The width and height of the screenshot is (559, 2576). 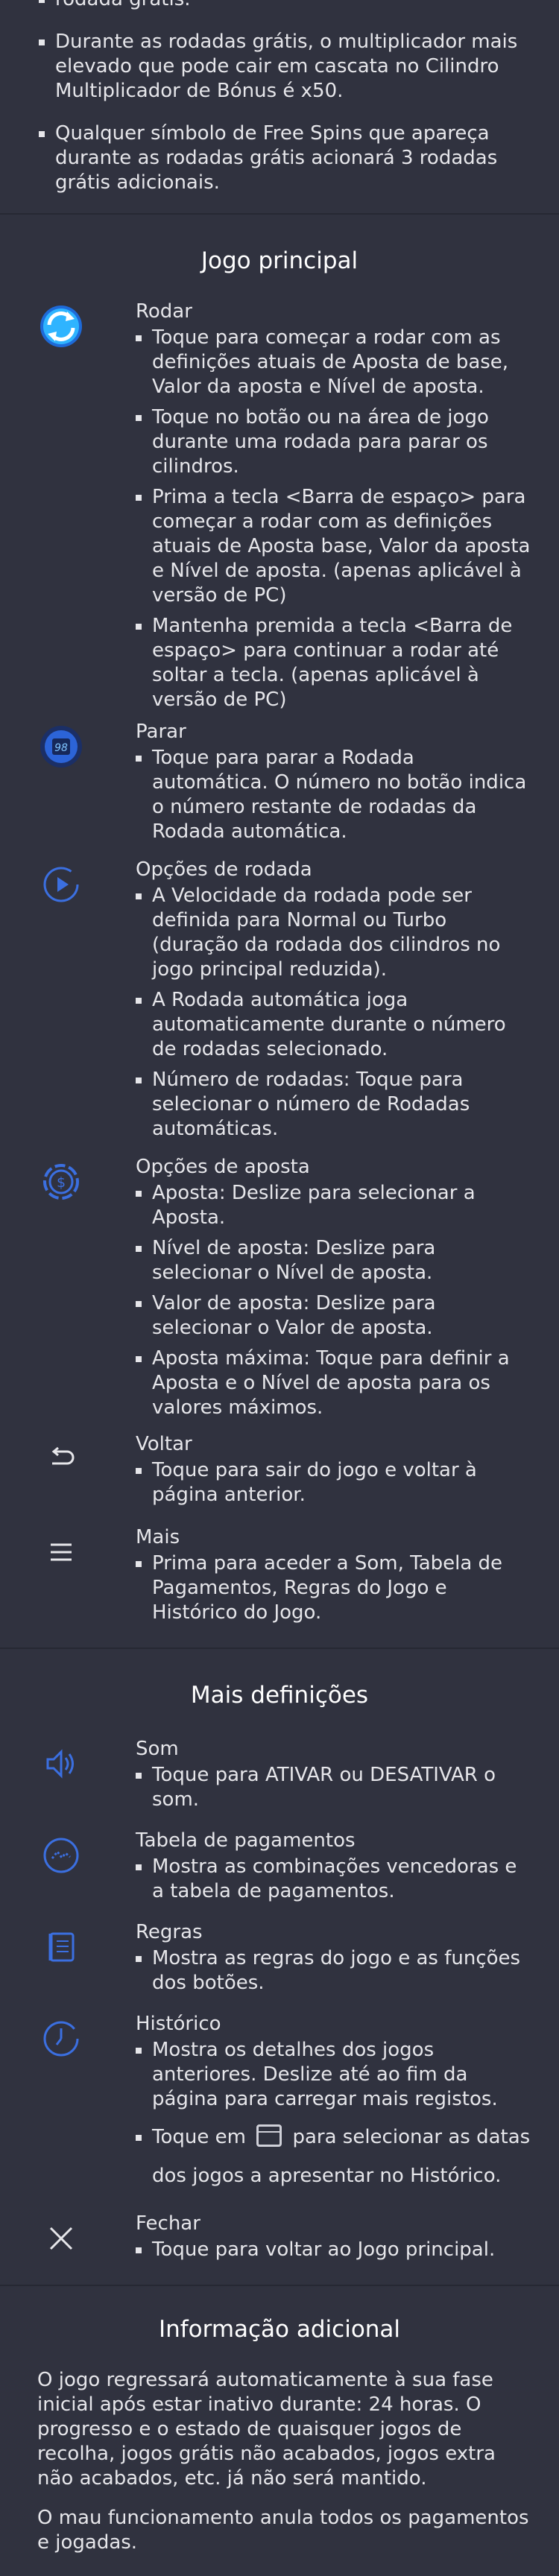 I want to click on section-title: Mais definições, so click(x=279, y=1696).